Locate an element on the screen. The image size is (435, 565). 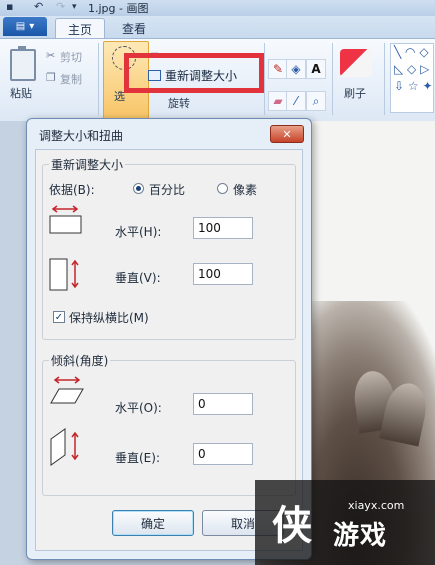
watermark-name: 游戏 is located at coordinates (360, 536).